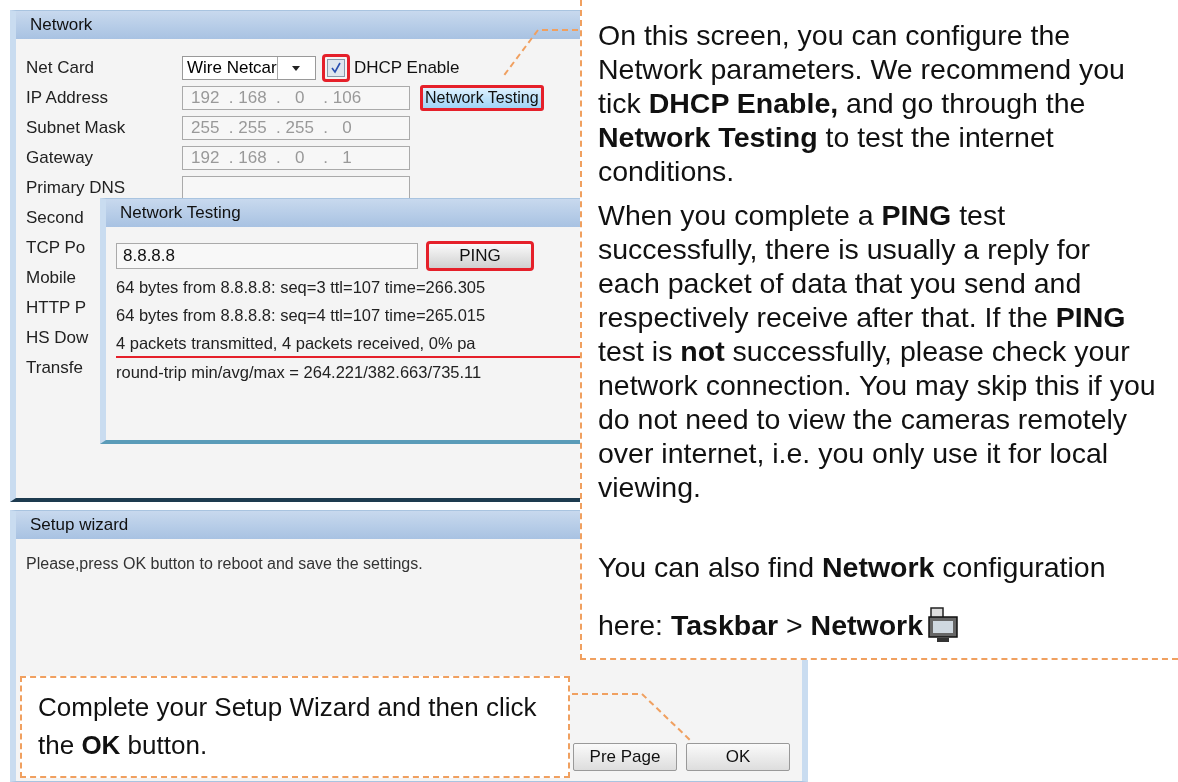  I want to click on ping-output-line: 64 bytes from 8.8.8.8: seq=3 ttl=107 time=266.305, so click(301, 287).